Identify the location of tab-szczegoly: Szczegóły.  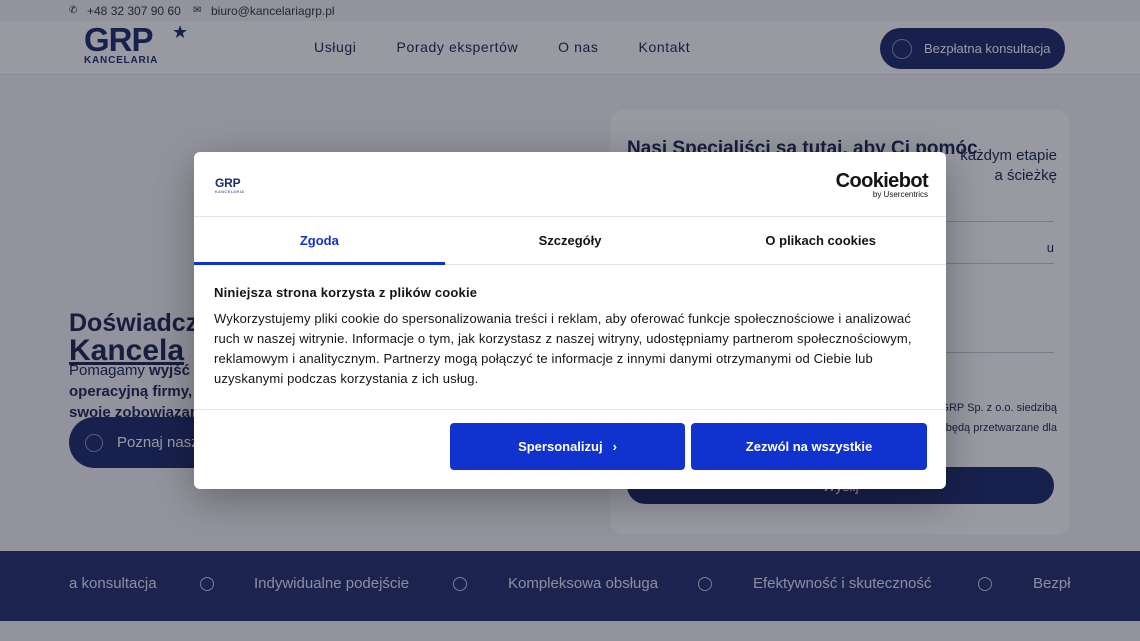
(570, 240).